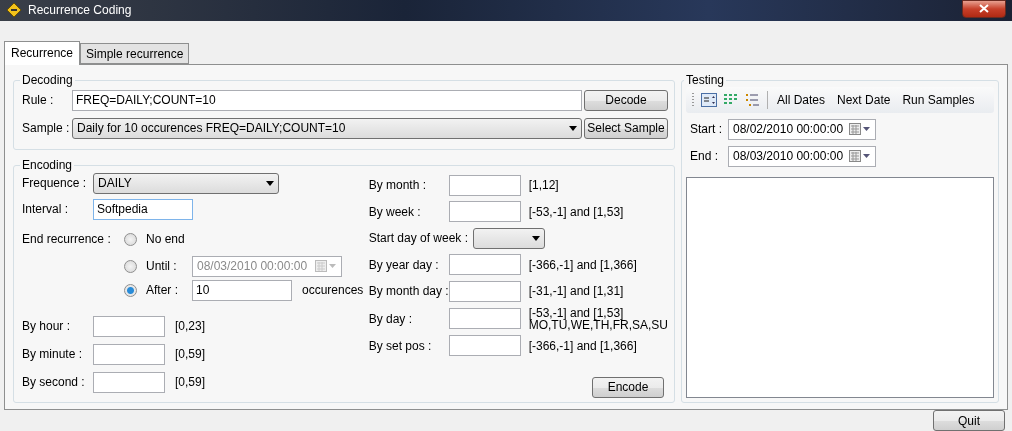  Describe the element at coordinates (626, 100) in the screenshot. I see `decode-button: Decode` at that location.